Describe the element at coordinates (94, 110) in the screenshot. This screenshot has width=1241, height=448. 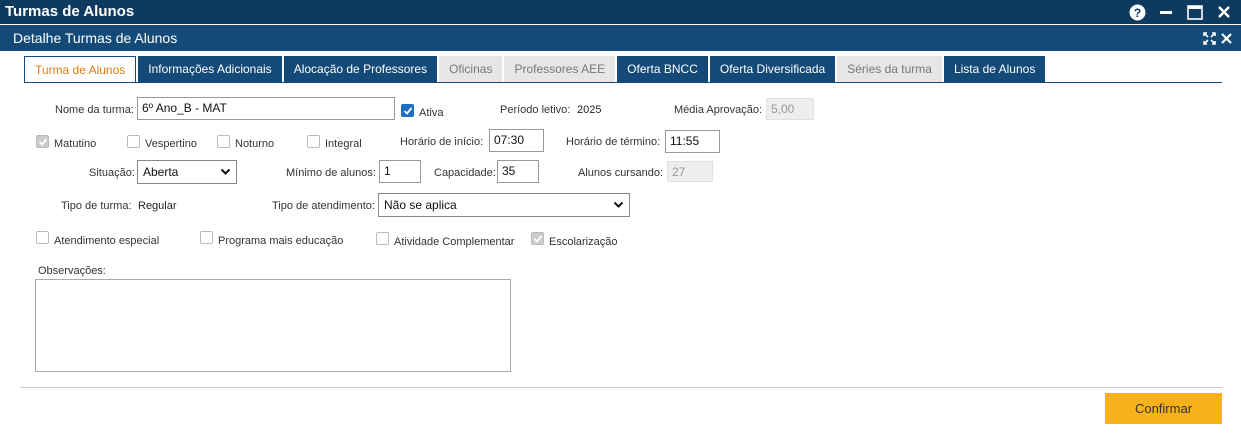
I see `nome-label: Nome da turma:` at that location.